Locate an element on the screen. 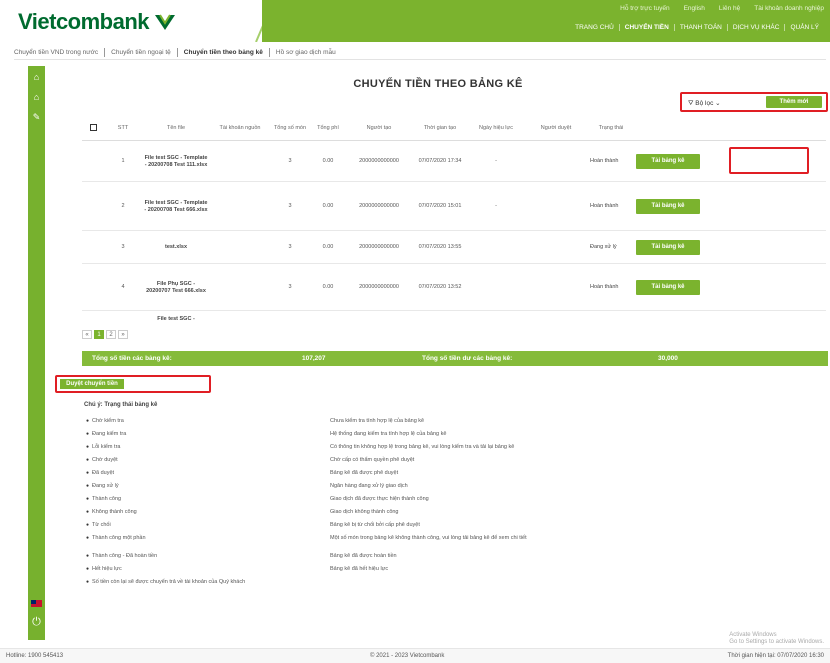 The width and height of the screenshot is (830, 663). nav-other-services: DỊCH VỤ KHÁC is located at coordinates (757, 27).